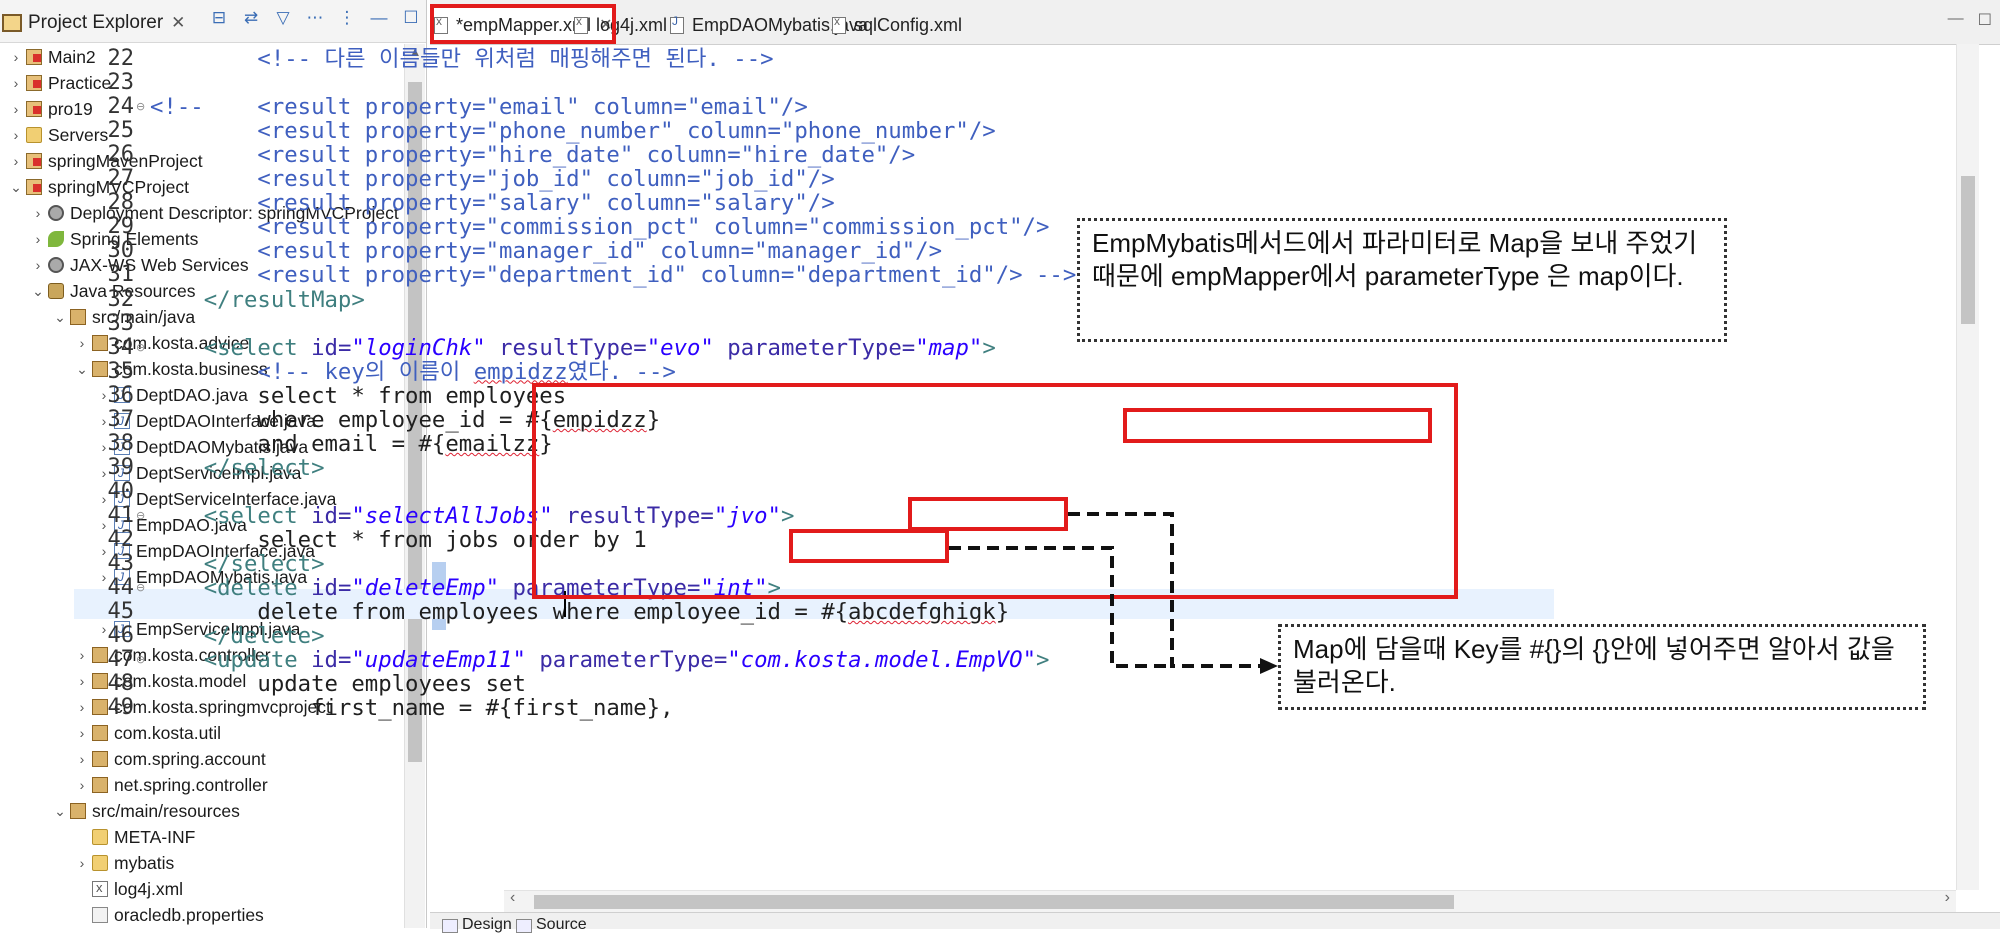 This screenshot has height=935, width=2000. What do you see at coordinates (178, 23) in the screenshot?
I see `explorer-close-icon: ✕` at bounding box center [178, 23].